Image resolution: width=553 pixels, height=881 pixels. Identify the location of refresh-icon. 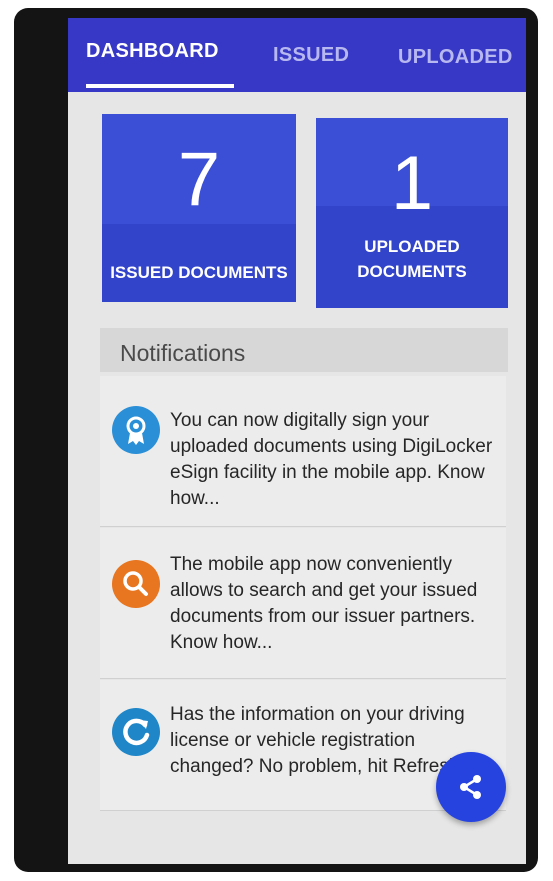
(136, 732).